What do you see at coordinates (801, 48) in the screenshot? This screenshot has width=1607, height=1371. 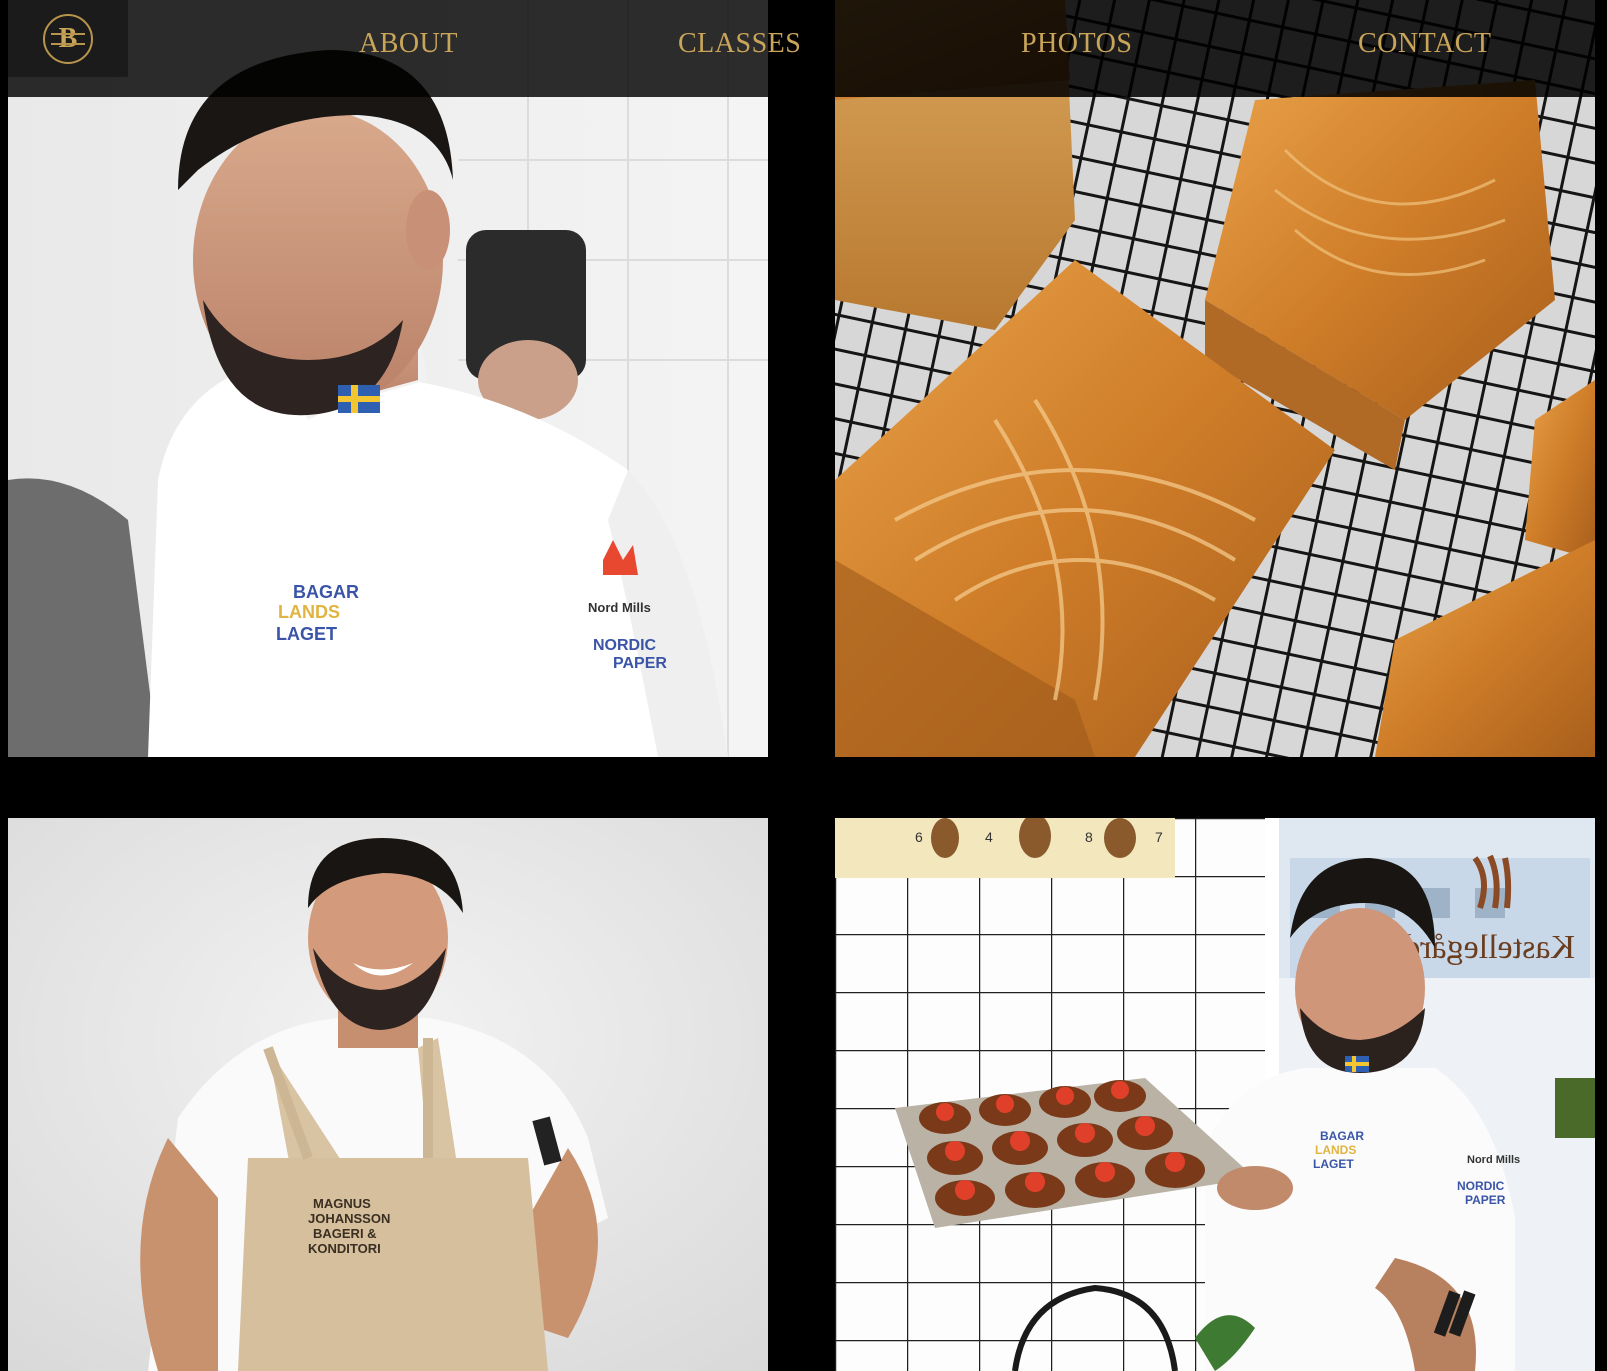 I see `top-navbar: B ABOUT CLASSES PHOTOS CONTACT` at bounding box center [801, 48].